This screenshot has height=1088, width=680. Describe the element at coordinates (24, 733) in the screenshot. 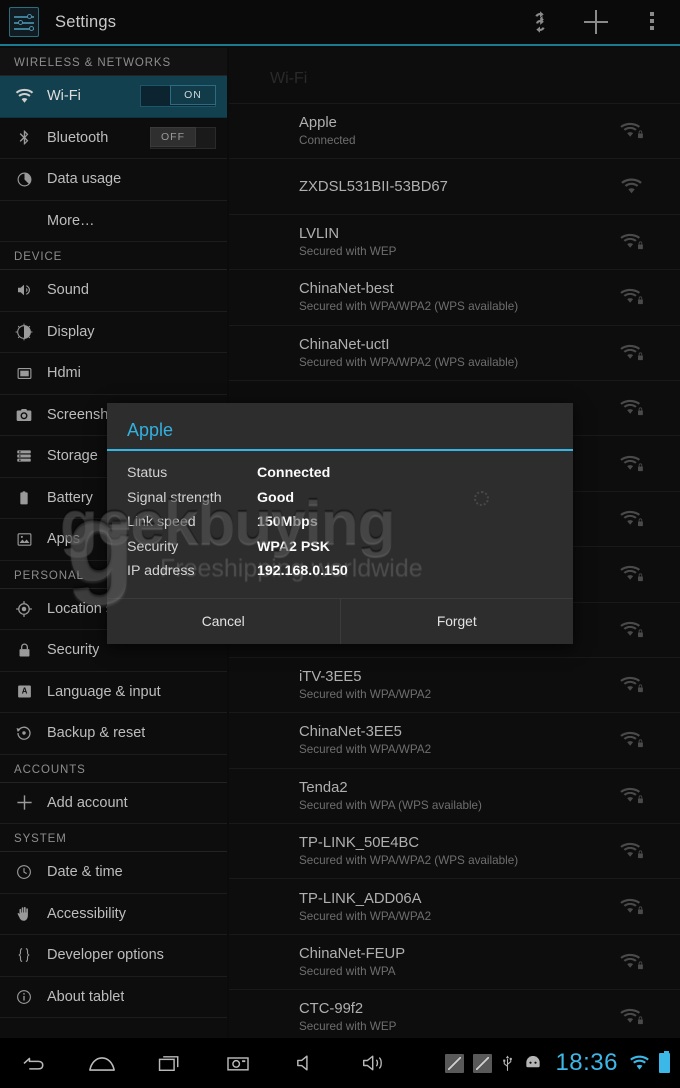

I see `backup-reset-icon` at that location.